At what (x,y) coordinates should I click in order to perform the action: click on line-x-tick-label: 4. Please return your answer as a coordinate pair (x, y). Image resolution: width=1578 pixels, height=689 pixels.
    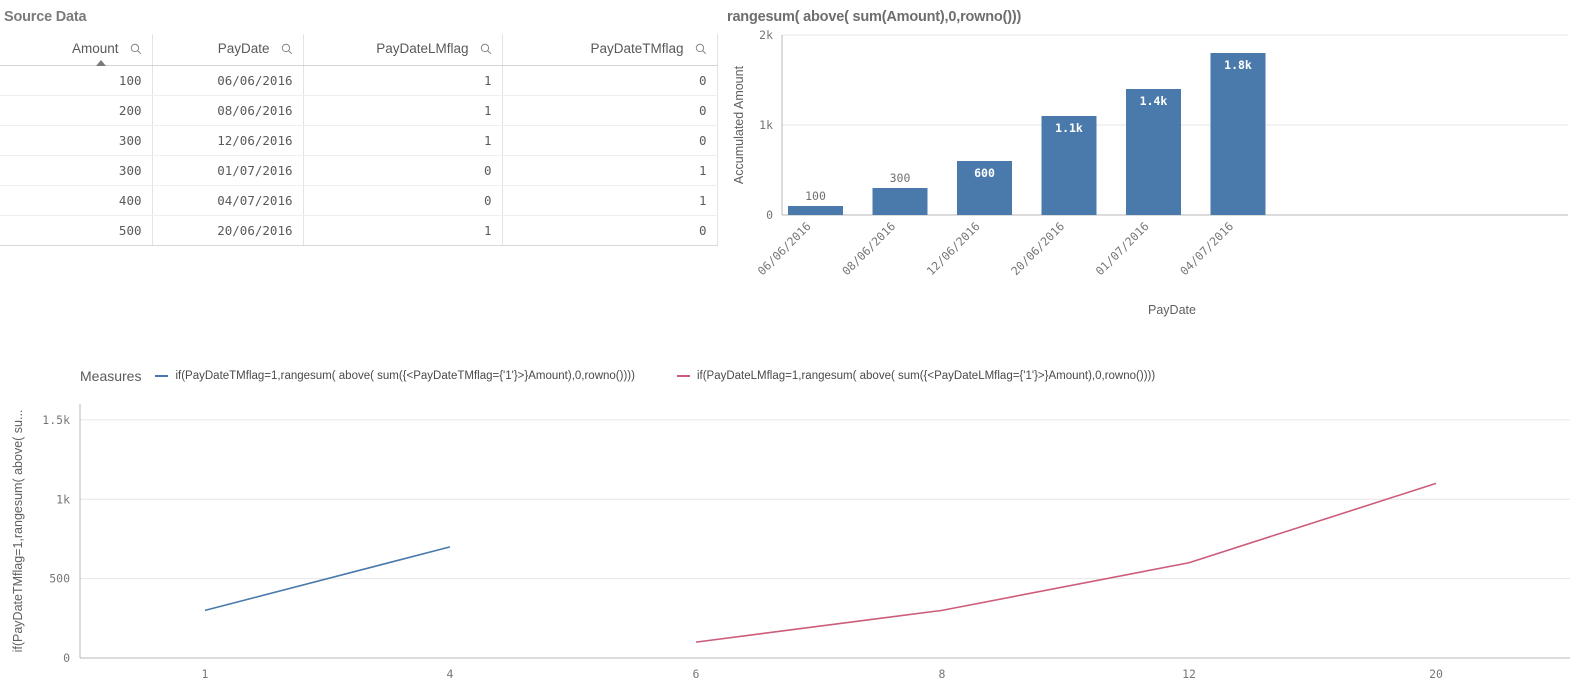
    Looking at the image, I should click on (450, 674).